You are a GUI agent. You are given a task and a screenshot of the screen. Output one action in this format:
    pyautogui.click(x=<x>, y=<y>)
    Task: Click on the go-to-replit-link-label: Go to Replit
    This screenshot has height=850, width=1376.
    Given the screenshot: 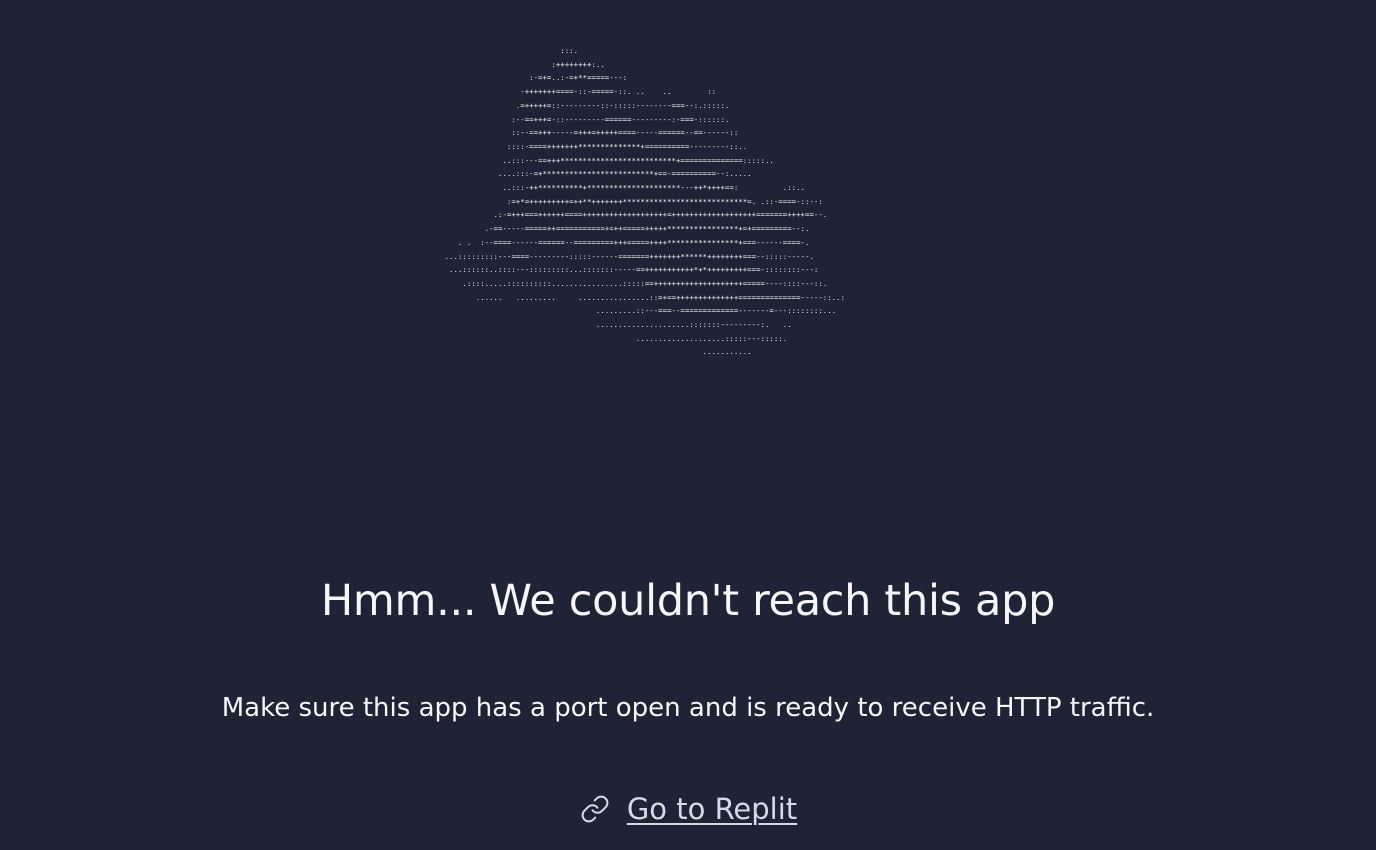 What is the action you would take?
    pyautogui.click(x=712, y=809)
    